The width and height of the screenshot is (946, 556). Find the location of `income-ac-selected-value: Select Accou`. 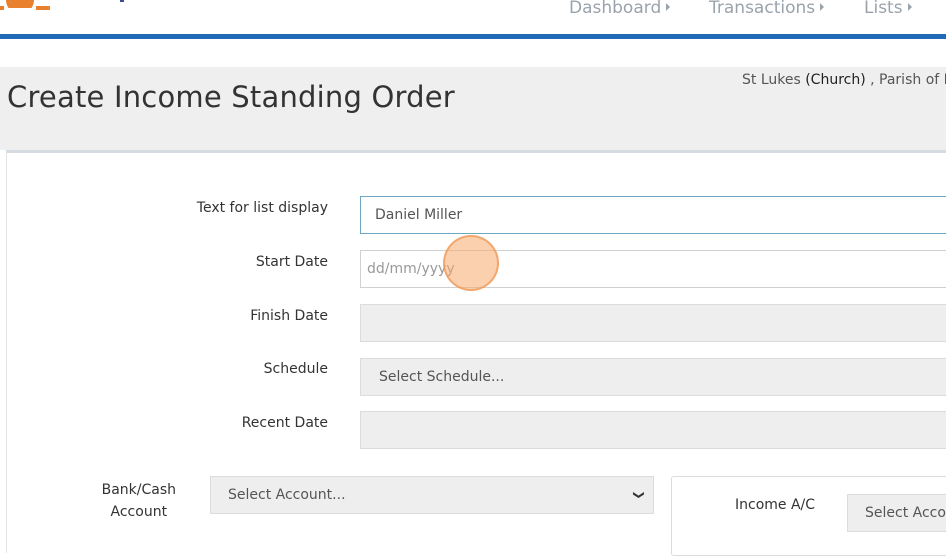

income-ac-selected-value: Select Accou is located at coordinates (905, 513).